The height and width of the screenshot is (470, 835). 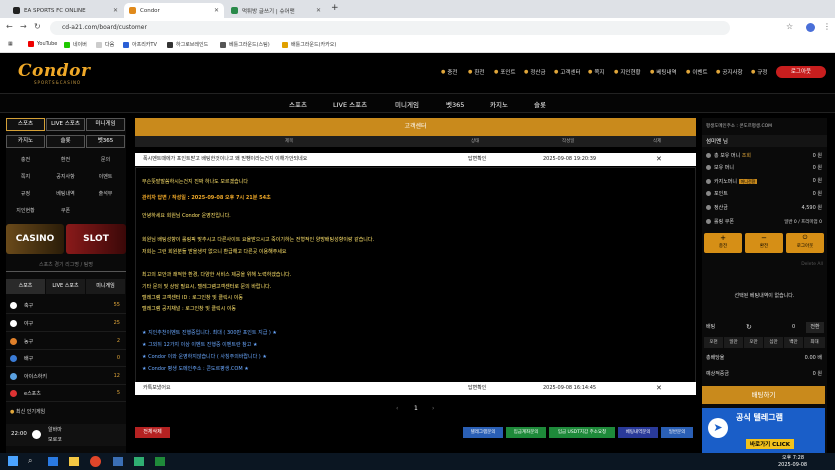 What do you see at coordinates (433, 408) in the screenshot?
I see `next-page-icon: ›` at bounding box center [433, 408].